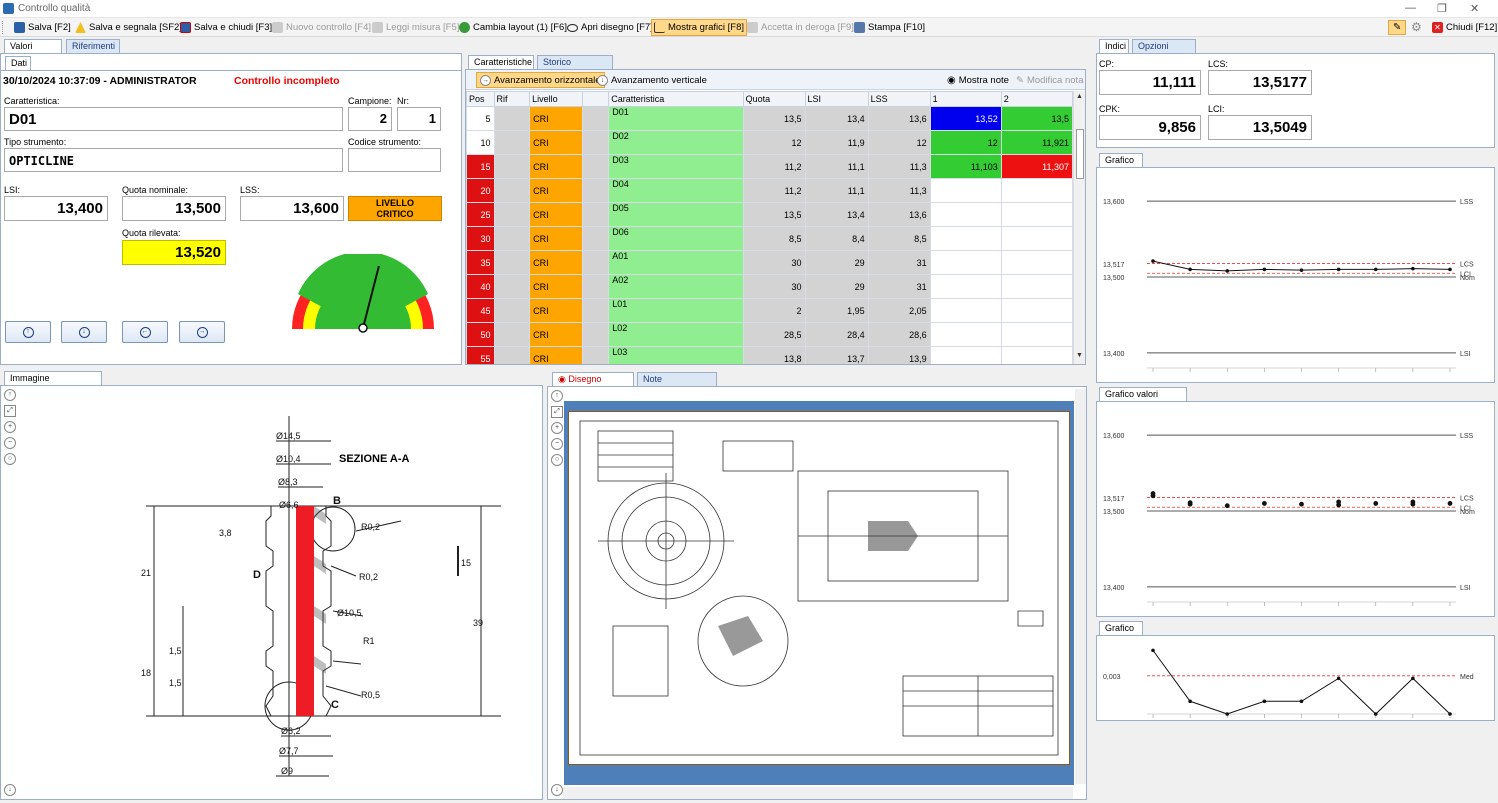  I want to click on table-row: 5 CRI D01 13,5 13,4 13,6 13,52 13,5, so click(770, 118).